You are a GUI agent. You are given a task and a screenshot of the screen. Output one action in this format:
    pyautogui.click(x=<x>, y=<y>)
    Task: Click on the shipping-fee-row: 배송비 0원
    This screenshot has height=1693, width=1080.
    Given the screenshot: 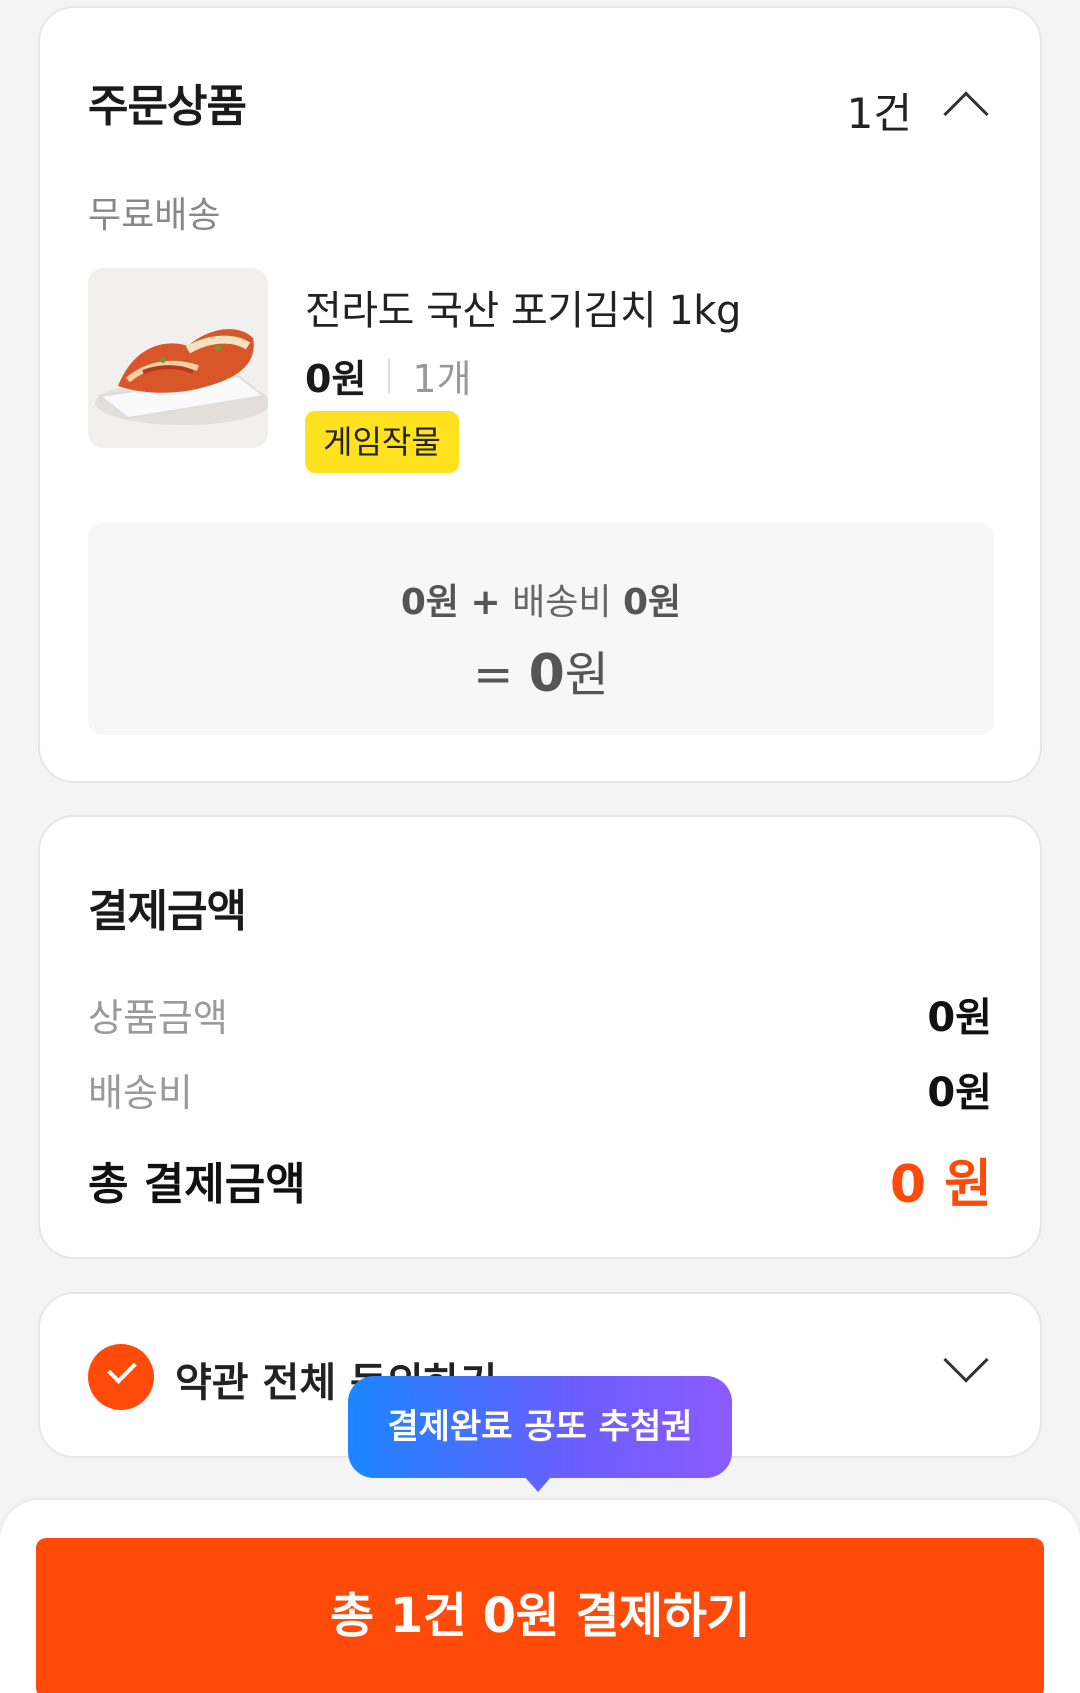 What is the action you would take?
    pyautogui.click(x=540, y=1089)
    